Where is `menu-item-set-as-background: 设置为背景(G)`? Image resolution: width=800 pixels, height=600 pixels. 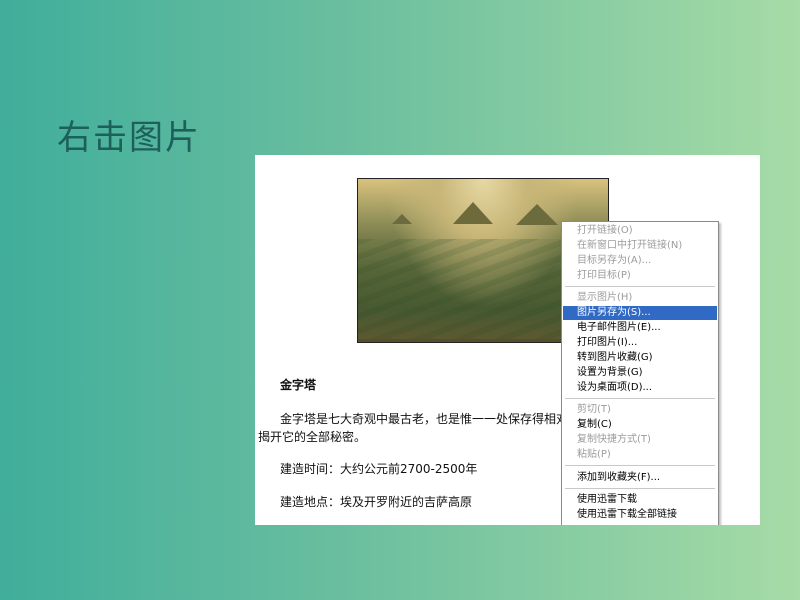 menu-item-set-as-background: 设置为背景(G) is located at coordinates (640, 373).